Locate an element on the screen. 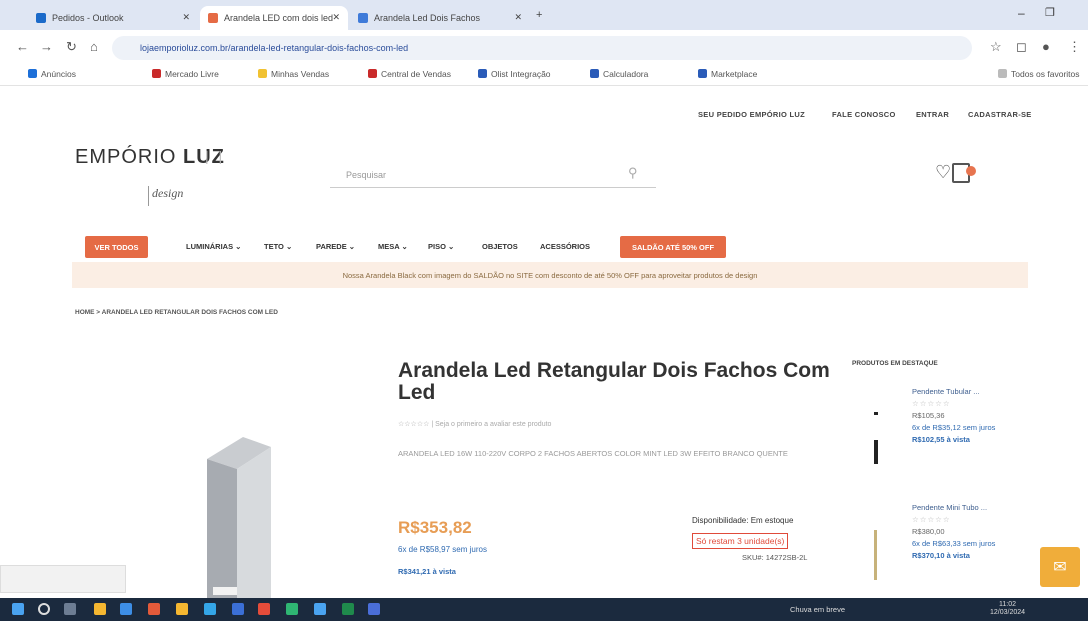  clock: 11:02 12/03/2024 is located at coordinates (1007, 609).